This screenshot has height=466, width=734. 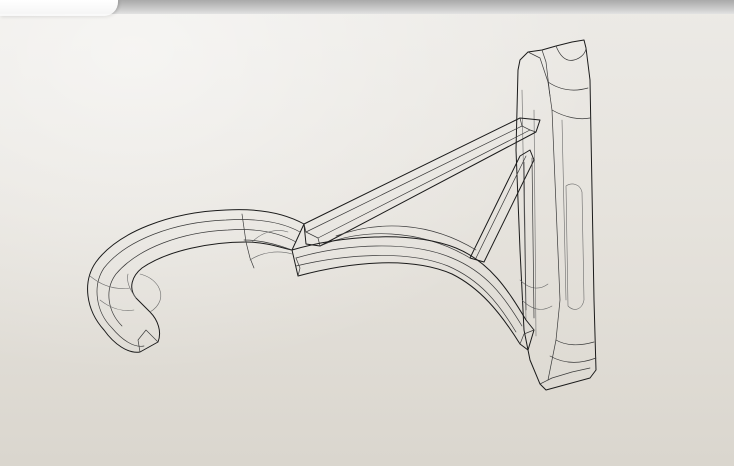 What do you see at coordinates (422, 182) in the screenshot?
I see `upper-strut` at bounding box center [422, 182].